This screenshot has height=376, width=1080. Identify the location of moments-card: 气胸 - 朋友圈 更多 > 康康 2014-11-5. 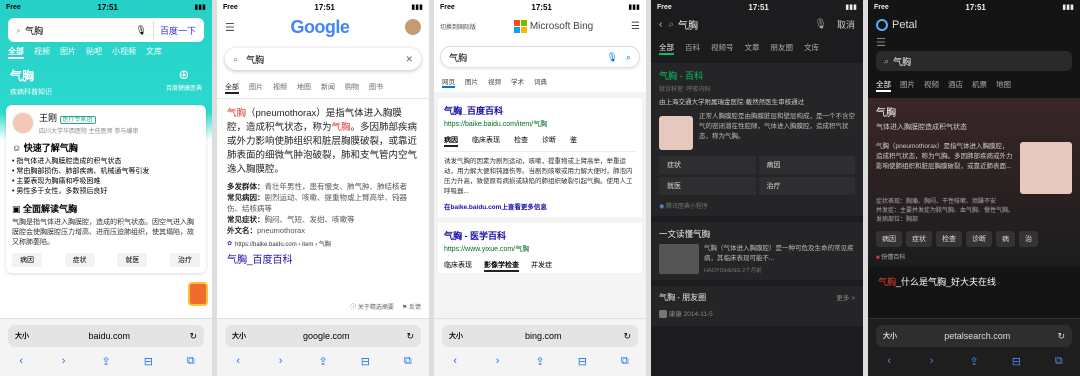
(757, 306).